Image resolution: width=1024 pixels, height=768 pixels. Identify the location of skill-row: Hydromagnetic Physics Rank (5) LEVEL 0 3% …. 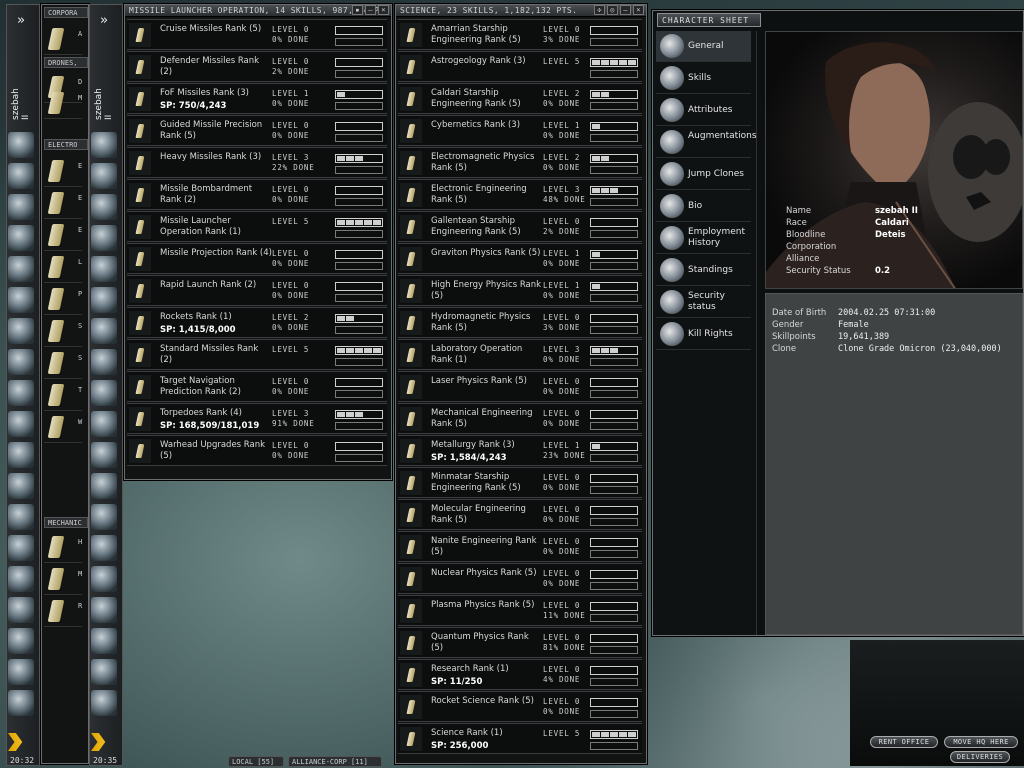
(520, 322).